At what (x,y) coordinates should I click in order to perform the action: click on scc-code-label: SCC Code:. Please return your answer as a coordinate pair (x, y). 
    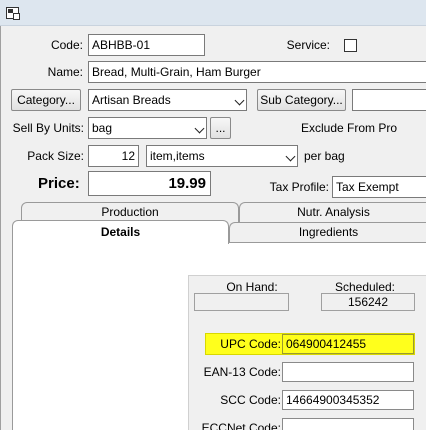
    Looking at the image, I should click on (250, 400).